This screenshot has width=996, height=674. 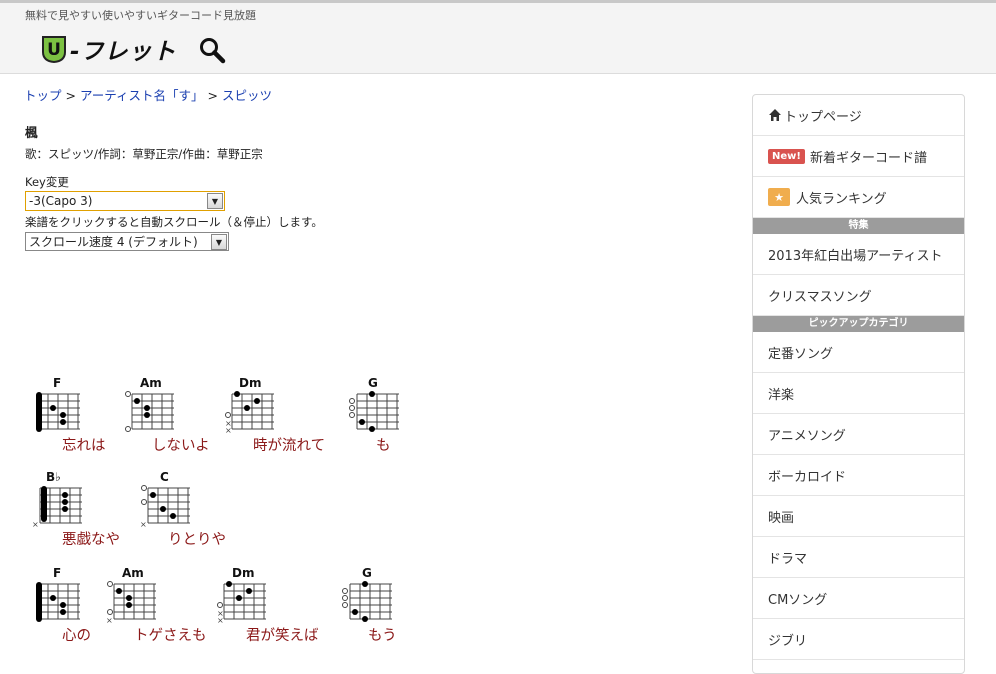 I want to click on logo-badge-letter: U, so click(x=54, y=50).